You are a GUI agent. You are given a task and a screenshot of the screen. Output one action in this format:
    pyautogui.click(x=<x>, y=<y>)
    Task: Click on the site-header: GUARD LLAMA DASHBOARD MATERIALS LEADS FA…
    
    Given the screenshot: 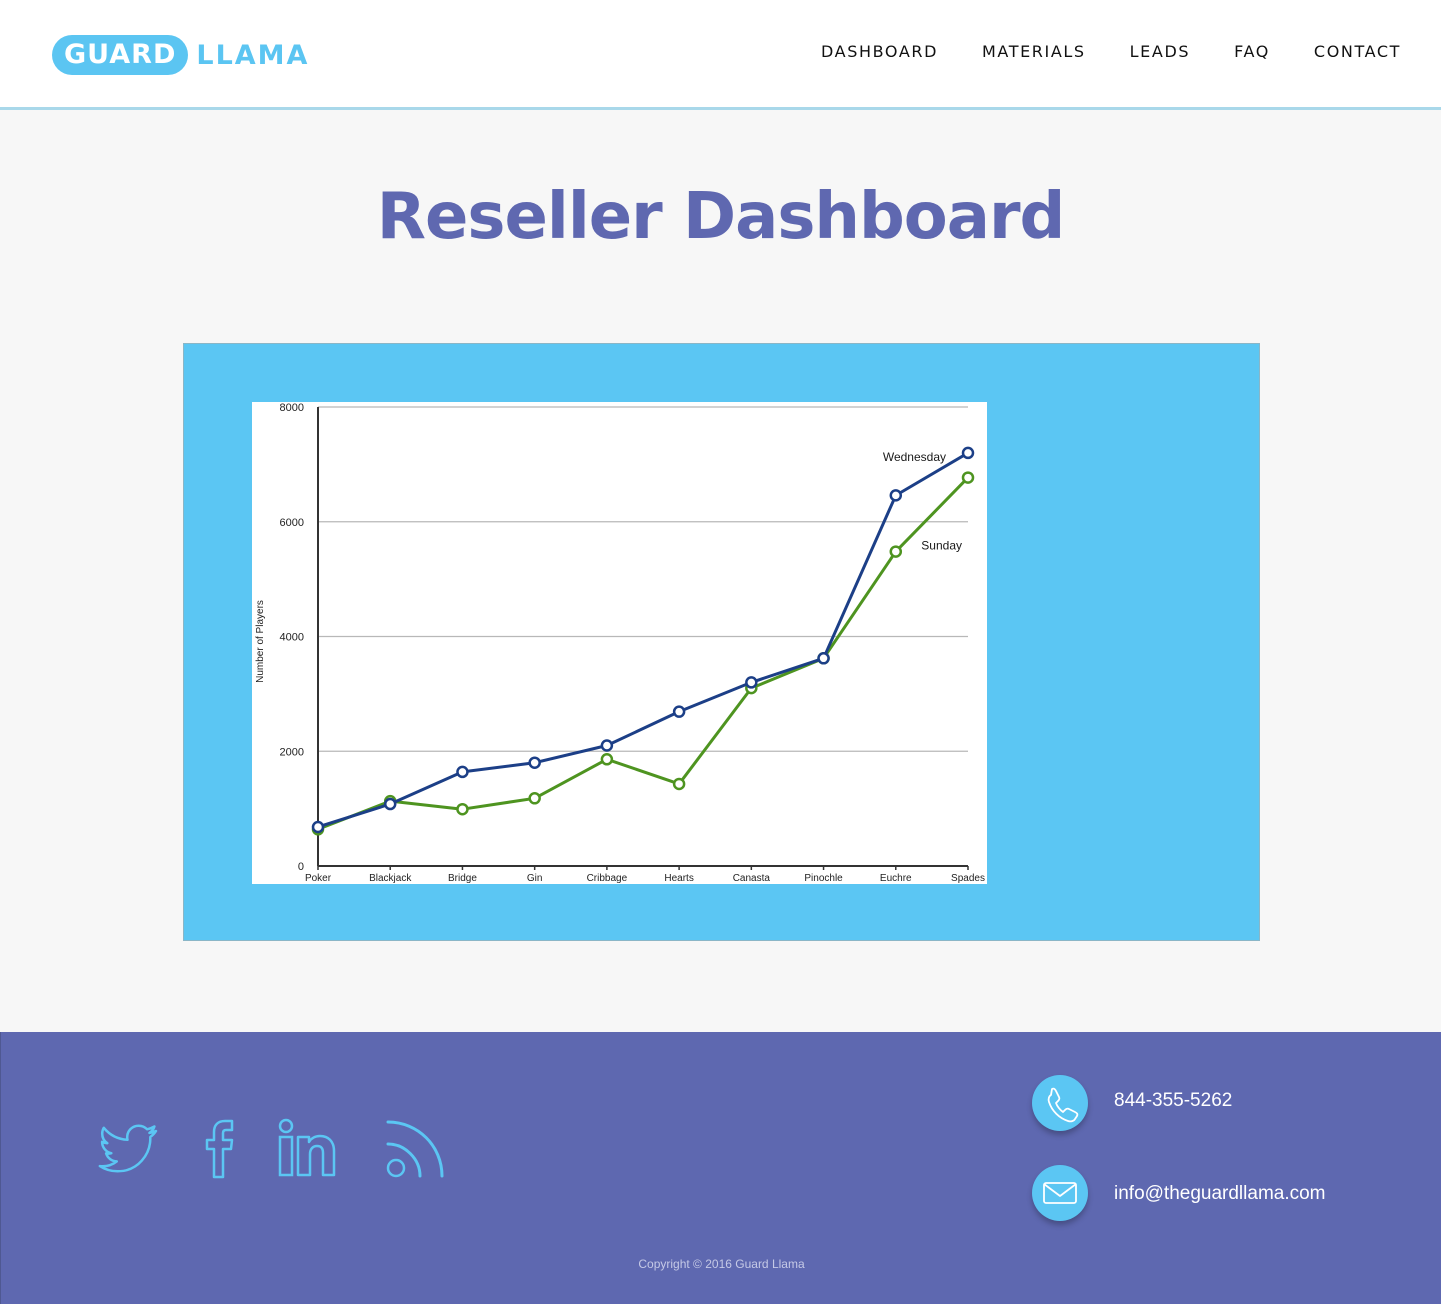 What is the action you would take?
    pyautogui.click(x=720, y=55)
    